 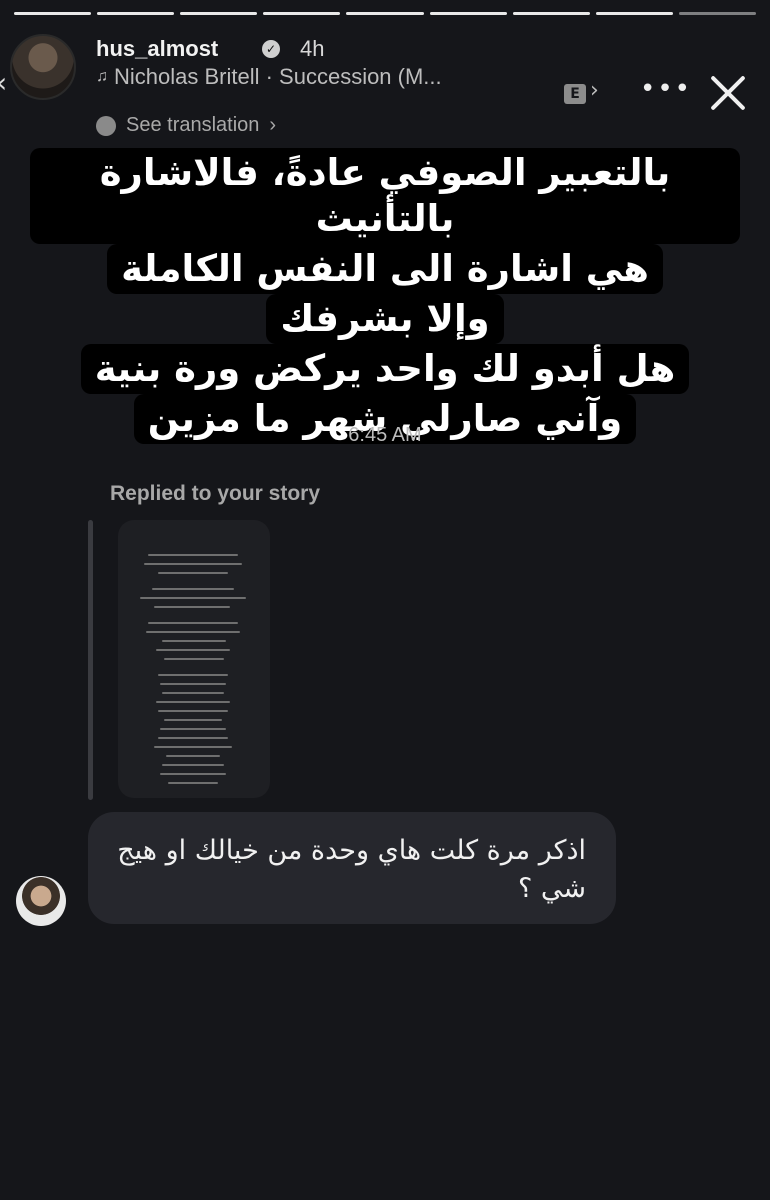 I want to click on story-line: هل أبدو لك واحد يركض ورة بنية, so click(x=385, y=369).